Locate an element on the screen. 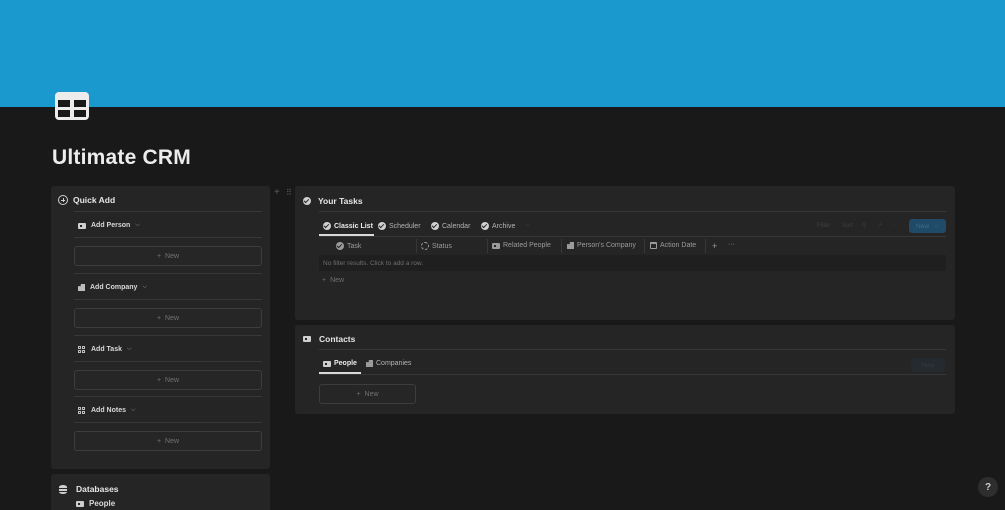  contacts-new-card-button: + New is located at coordinates (367, 394).